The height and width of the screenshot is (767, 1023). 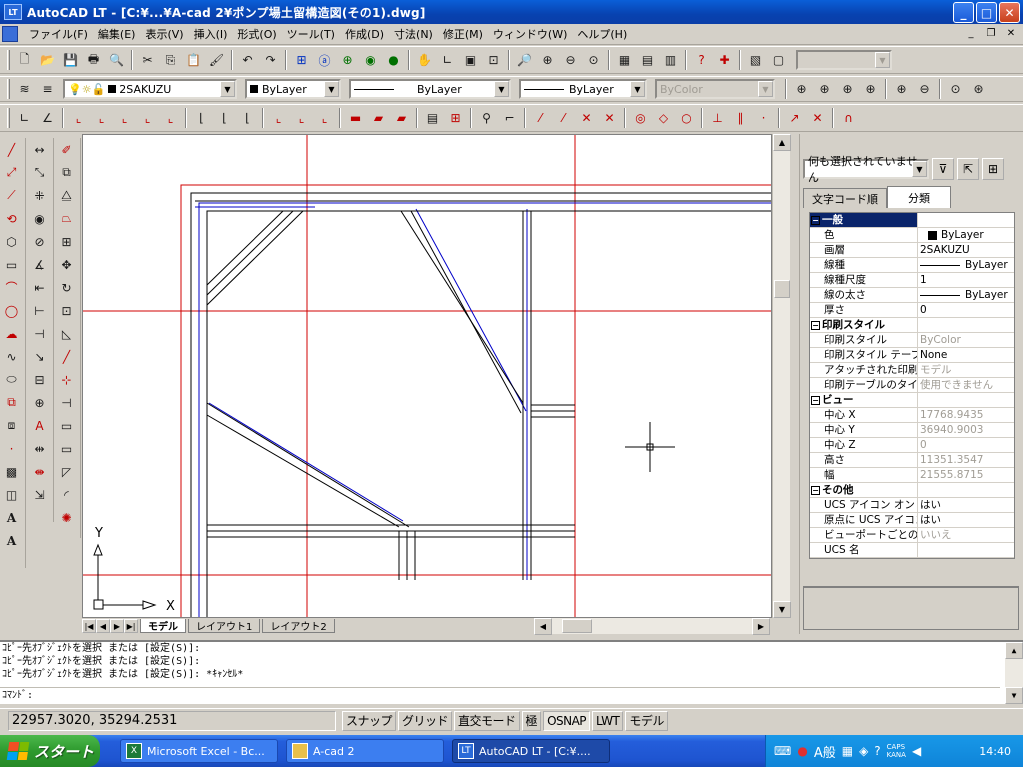 What do you see at coordinates (11, 540) in the screenshot?
I see `text-icon: A` at bounding box center [11, 540].